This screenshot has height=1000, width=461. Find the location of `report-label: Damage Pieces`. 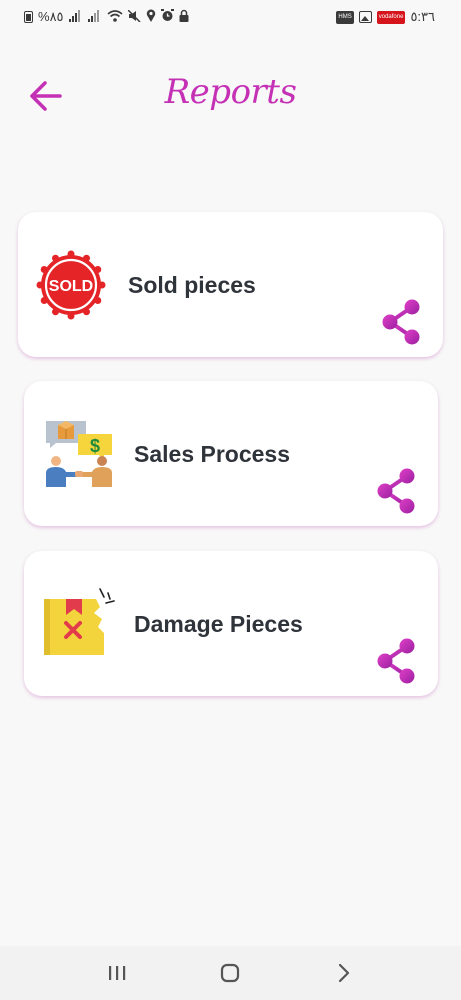

report-label: Damage Pieces is located at coordinates (218, 624).